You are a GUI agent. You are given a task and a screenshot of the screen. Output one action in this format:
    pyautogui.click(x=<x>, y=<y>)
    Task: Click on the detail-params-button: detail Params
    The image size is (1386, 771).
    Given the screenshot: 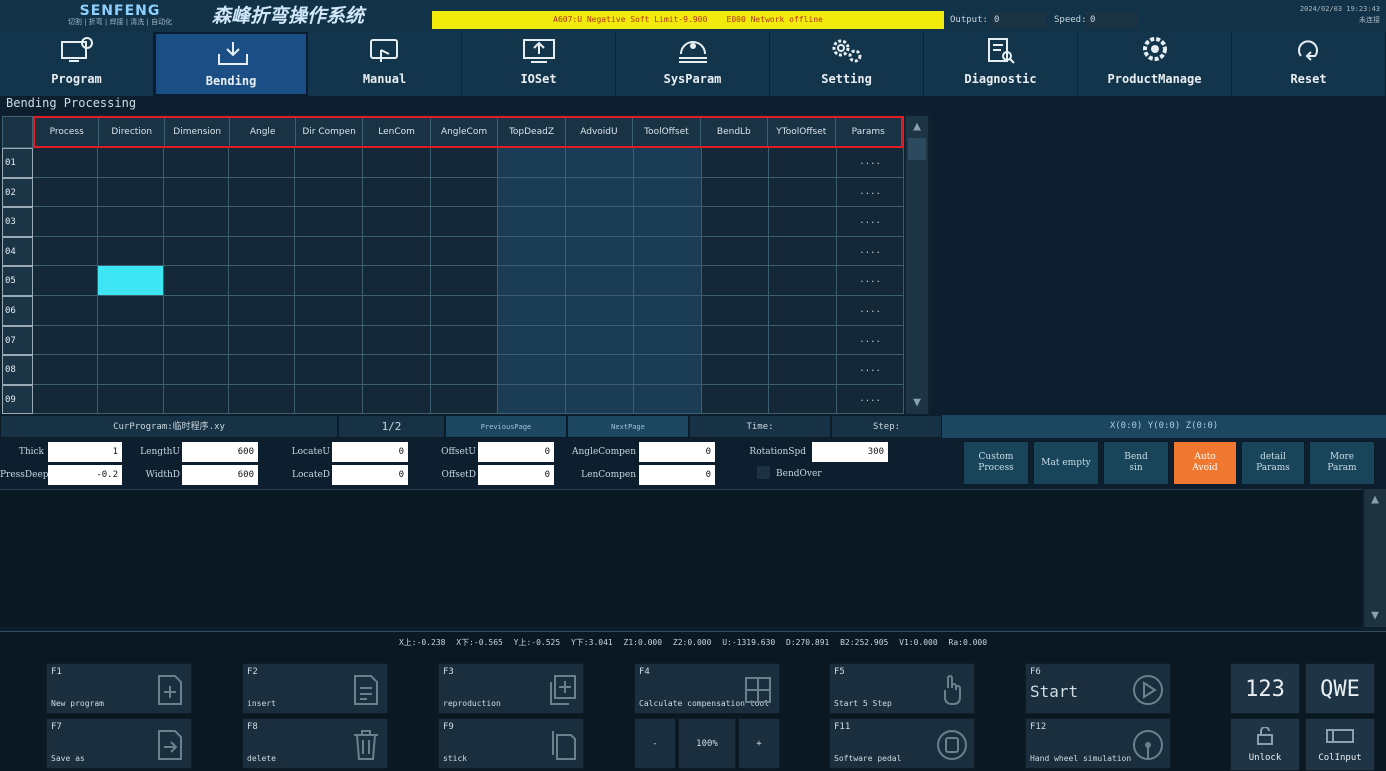 What is the action you would take?
    pyautogui.click(x=1273, y=463)
    